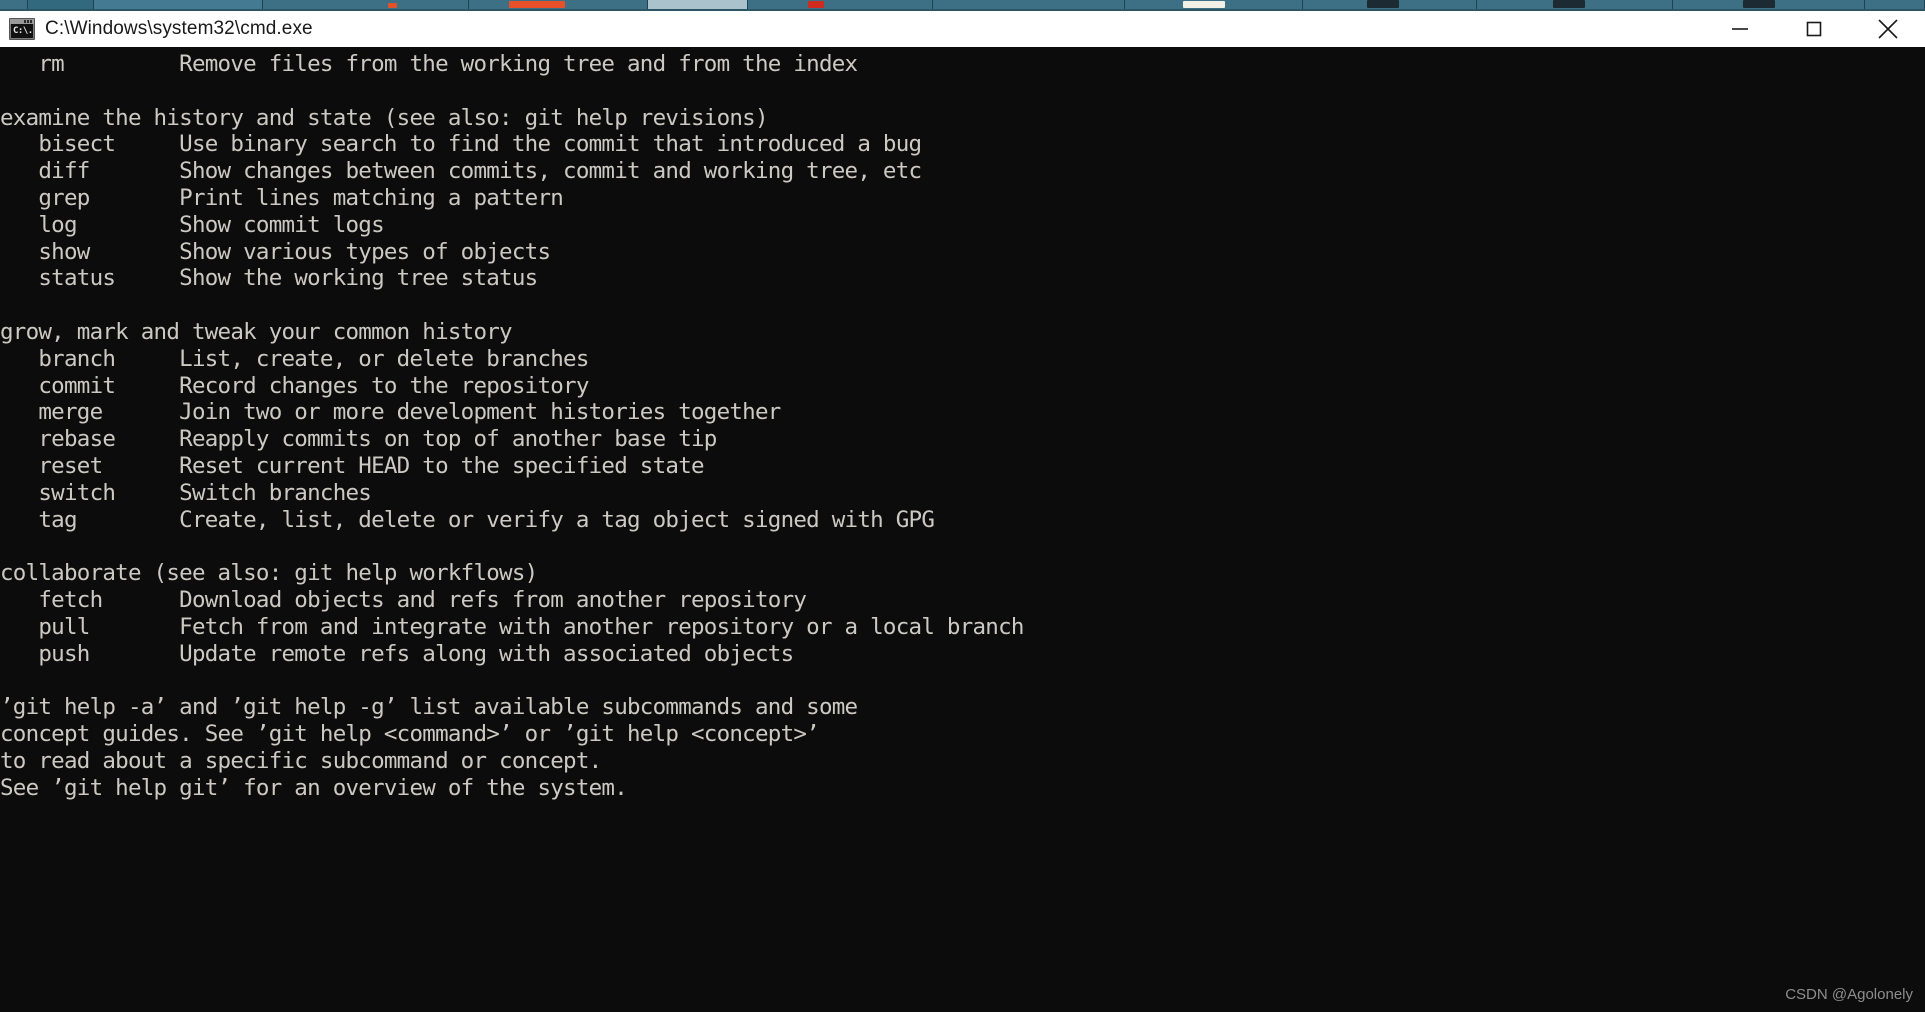 The width and height of the screenshot is (1925, 1012). I want to click on close-button, so click(1888, 29).